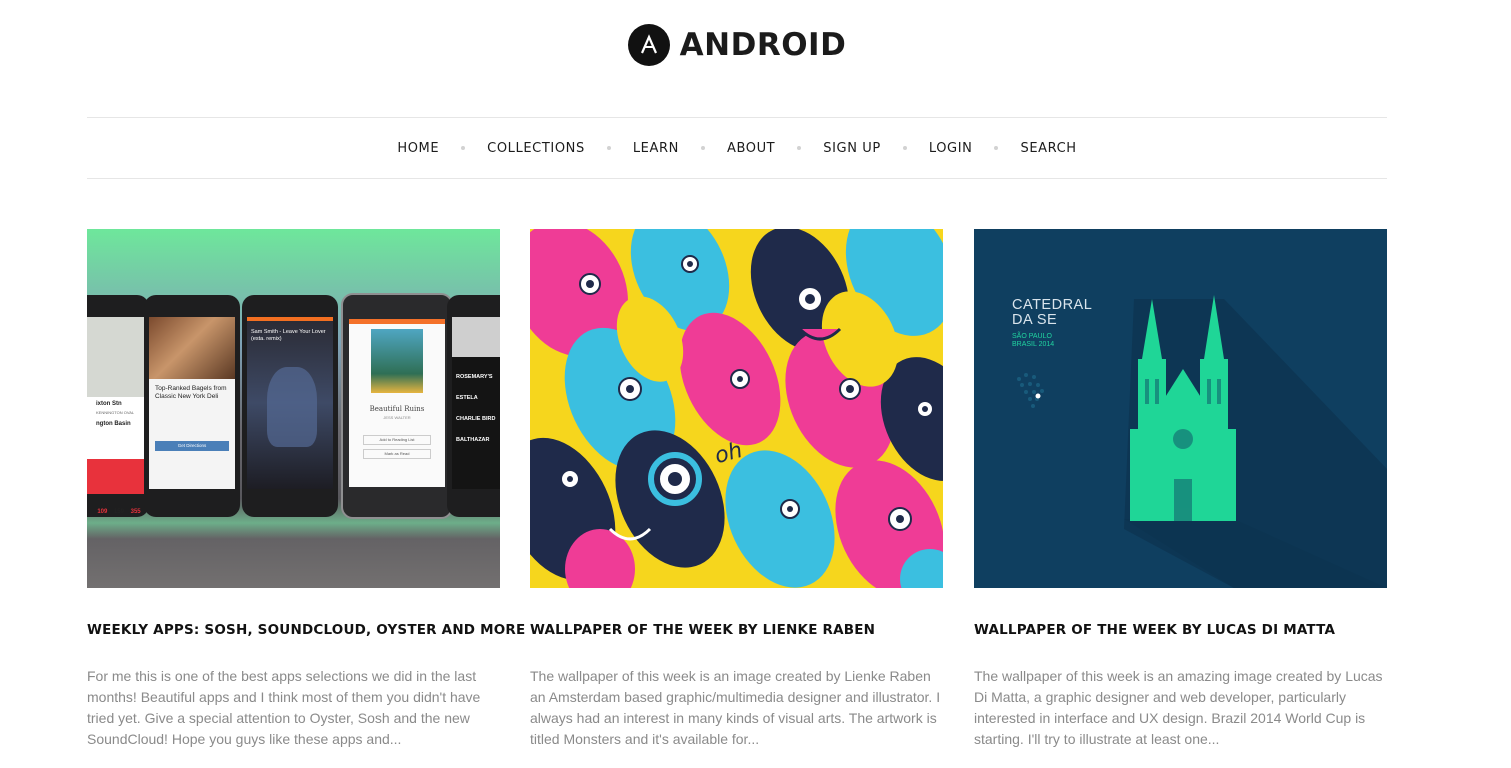 This screenshot has width=1511, height=768. I want to click on phone4-book-author: JESS WALTER, so click(397, 417).